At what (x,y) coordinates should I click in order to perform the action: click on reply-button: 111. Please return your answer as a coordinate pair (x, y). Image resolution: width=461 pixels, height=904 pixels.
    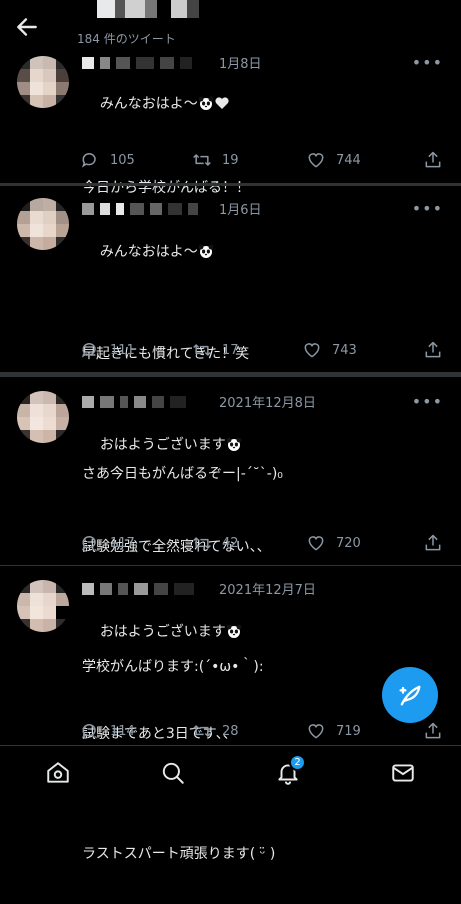
    Looking at the image, I should click on (107, 350).